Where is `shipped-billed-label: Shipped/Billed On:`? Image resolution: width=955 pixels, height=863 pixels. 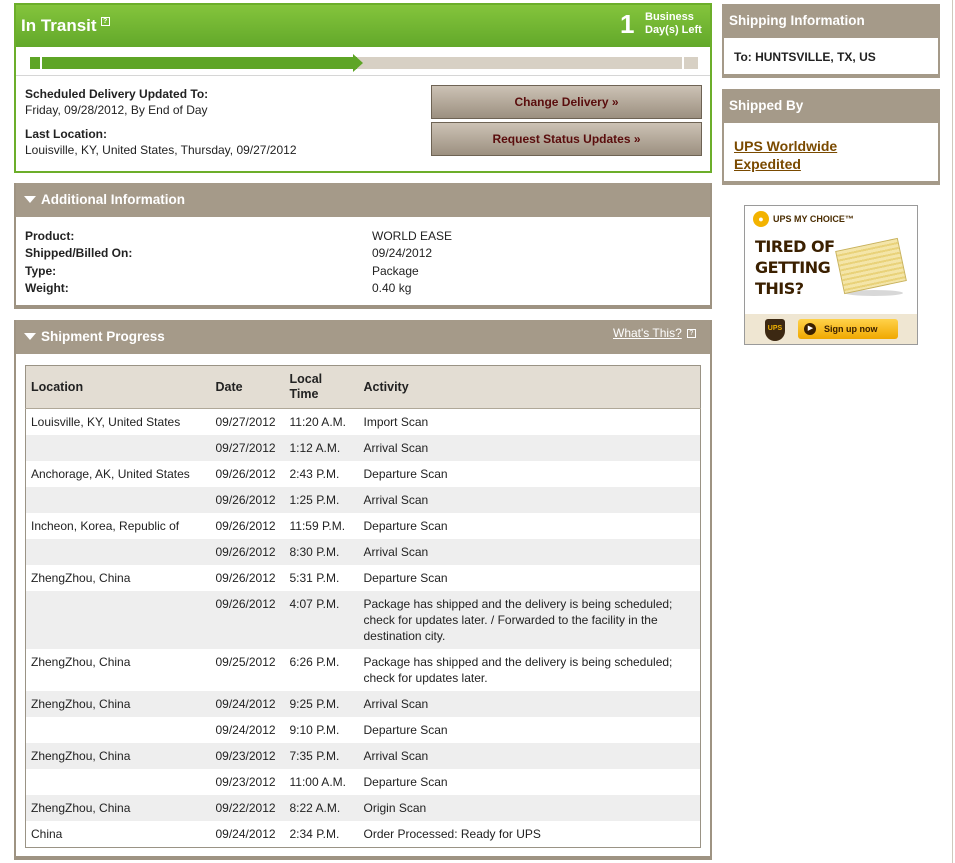
shipped-billed-label: Shipped/Billed On: is located at coordinates (79, 253).